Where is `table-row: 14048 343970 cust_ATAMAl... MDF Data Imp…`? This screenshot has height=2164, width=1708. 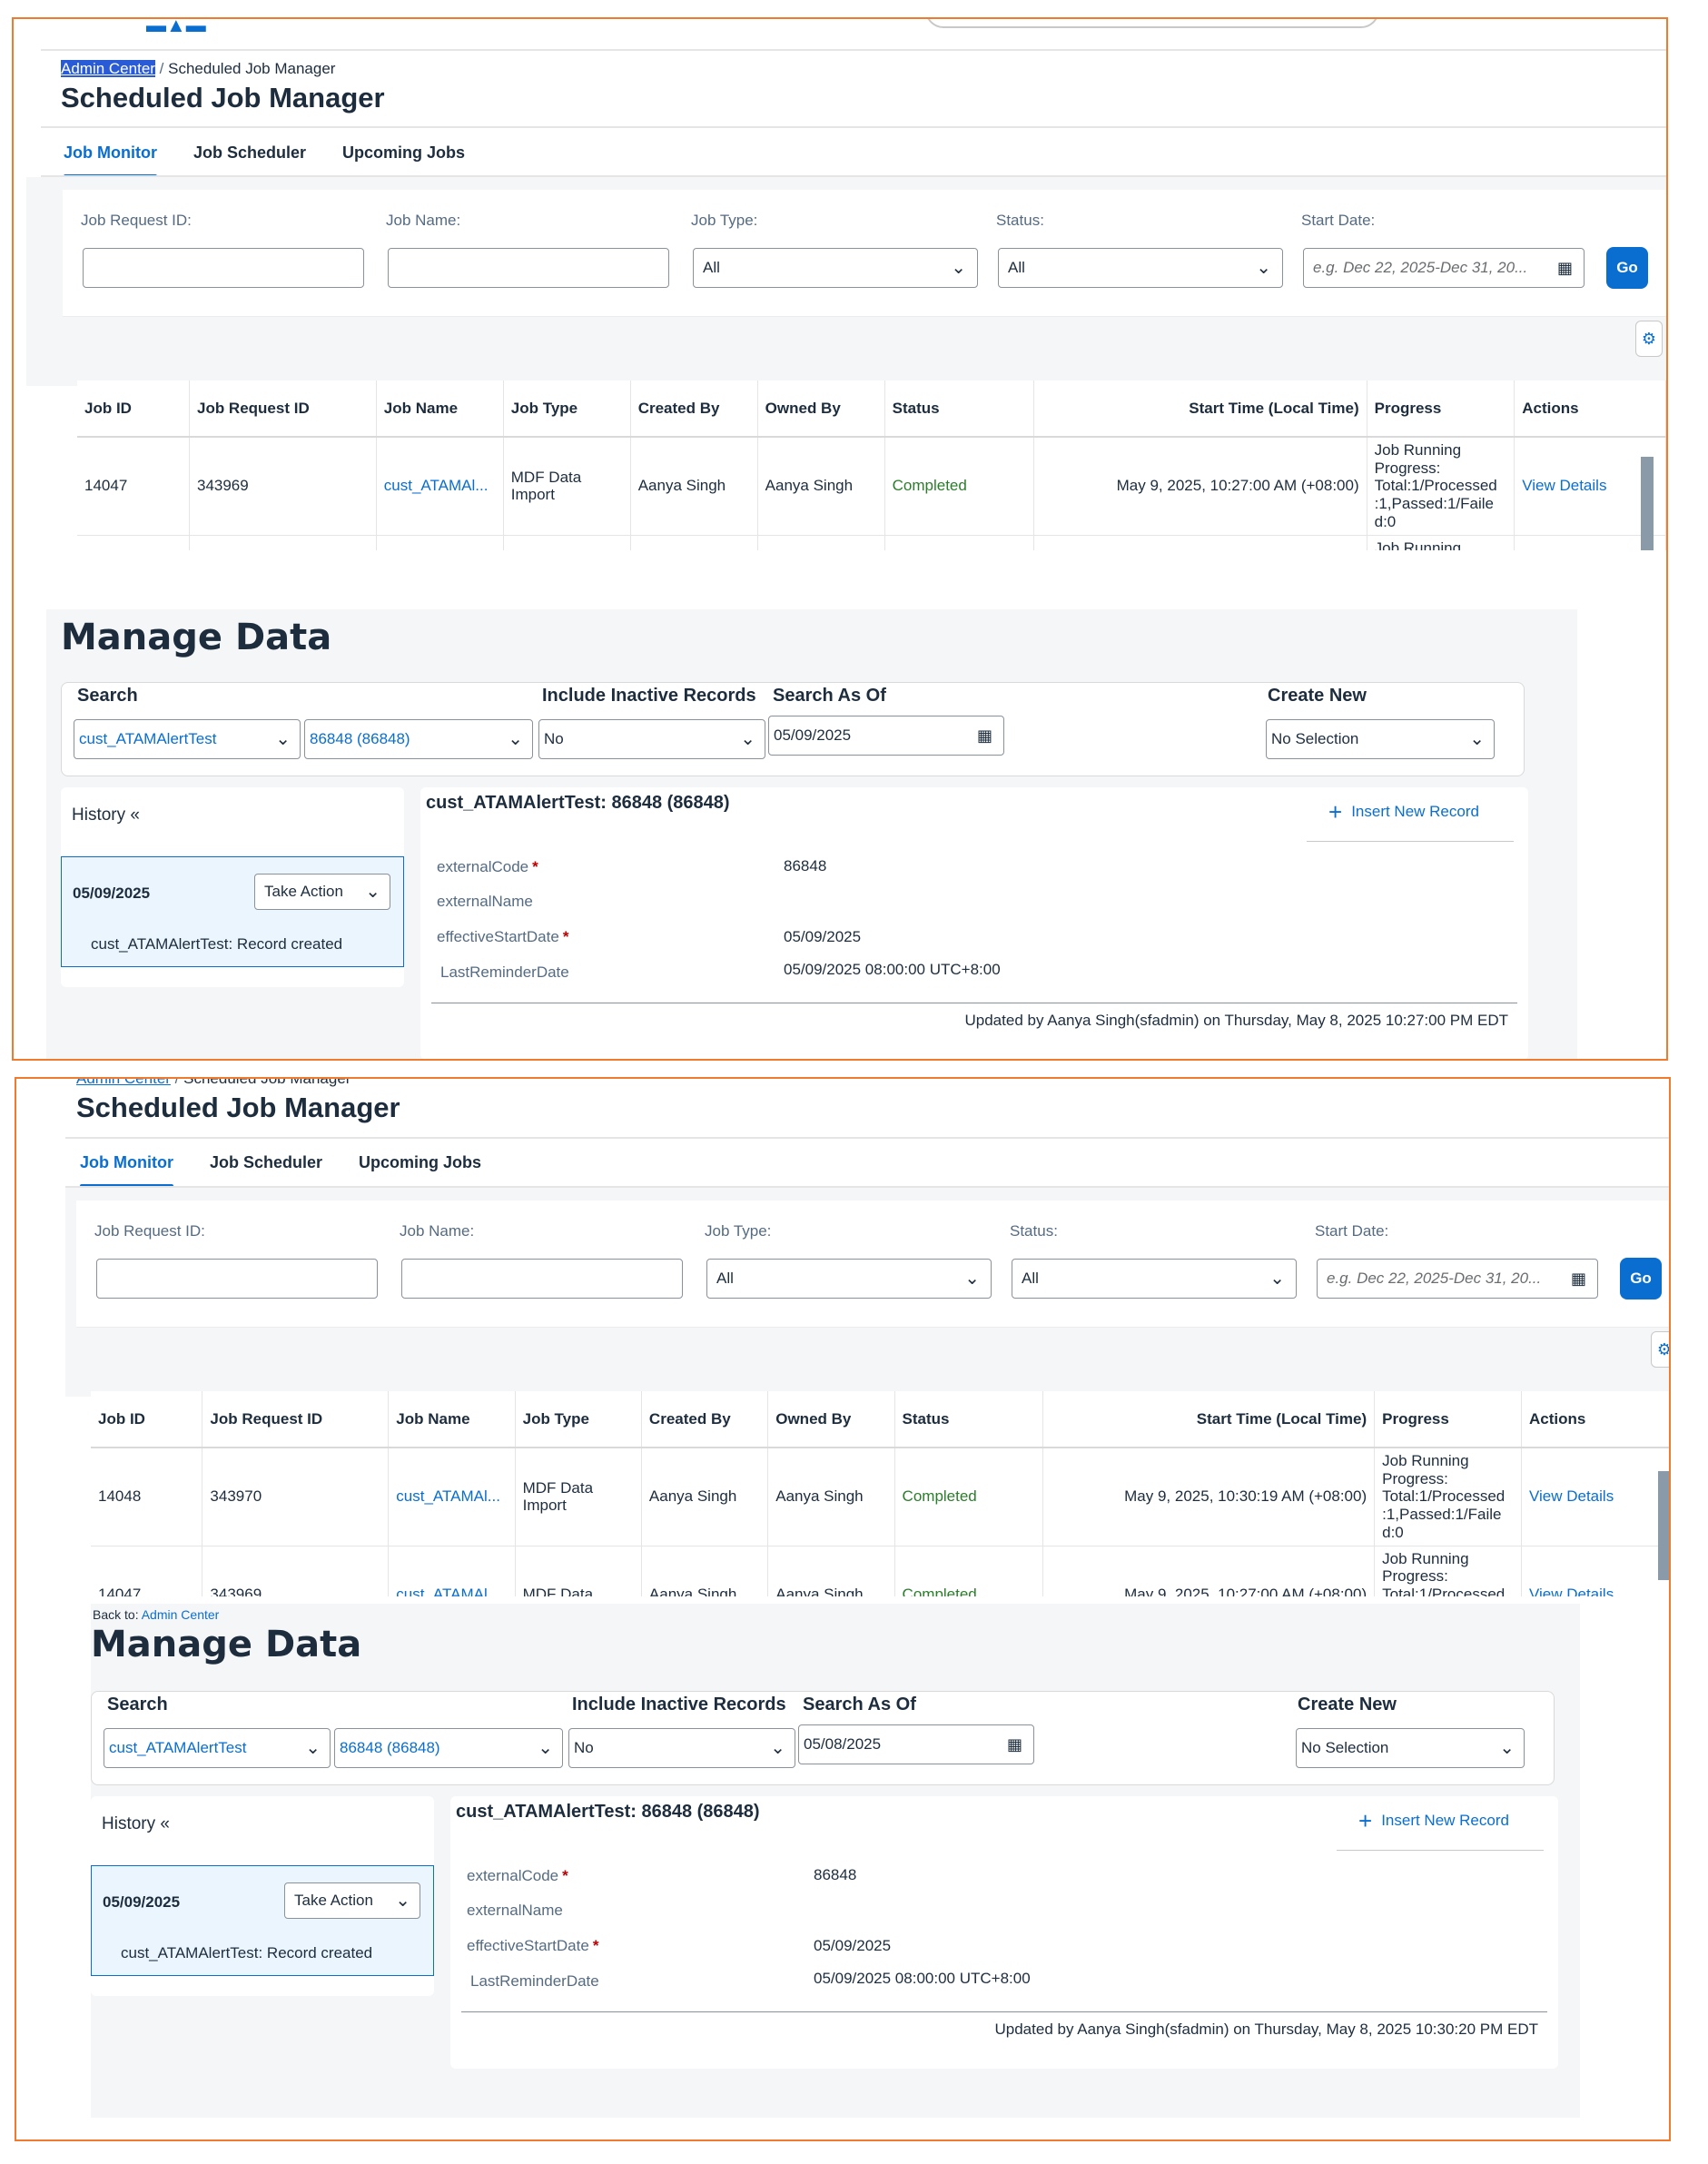
table-row: 14048 343970 cust_ATAMAl... MDF Data Imp… is located at coordinates (880, 1497).